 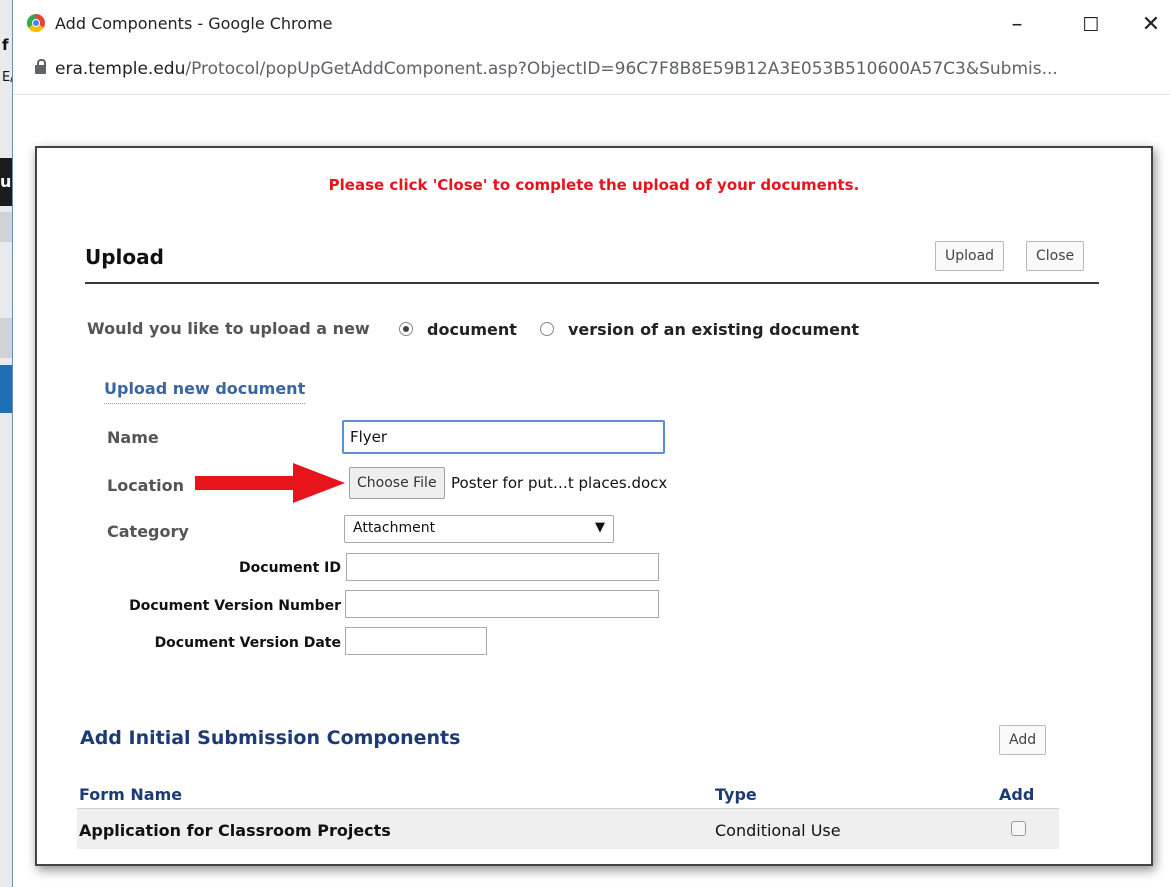 I want to click on document-version-number-label: Document Version Number, so click(x=235, y=606).